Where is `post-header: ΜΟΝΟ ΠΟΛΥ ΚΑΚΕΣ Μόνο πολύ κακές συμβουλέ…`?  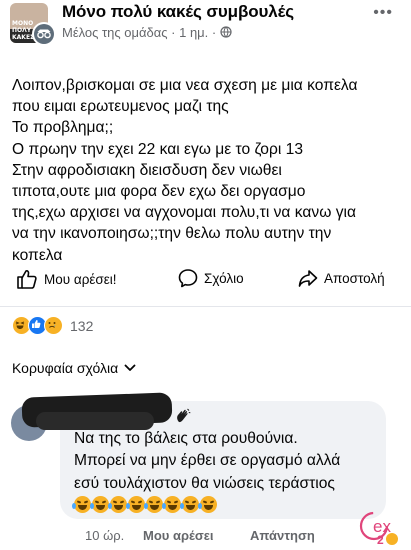
post-header: ΜΟΝΟ ΠΟΛΥ ΚΑΚΕΣ Μόνο πολύ κακές συμβουλέ… is located at coordinates (205, 25).